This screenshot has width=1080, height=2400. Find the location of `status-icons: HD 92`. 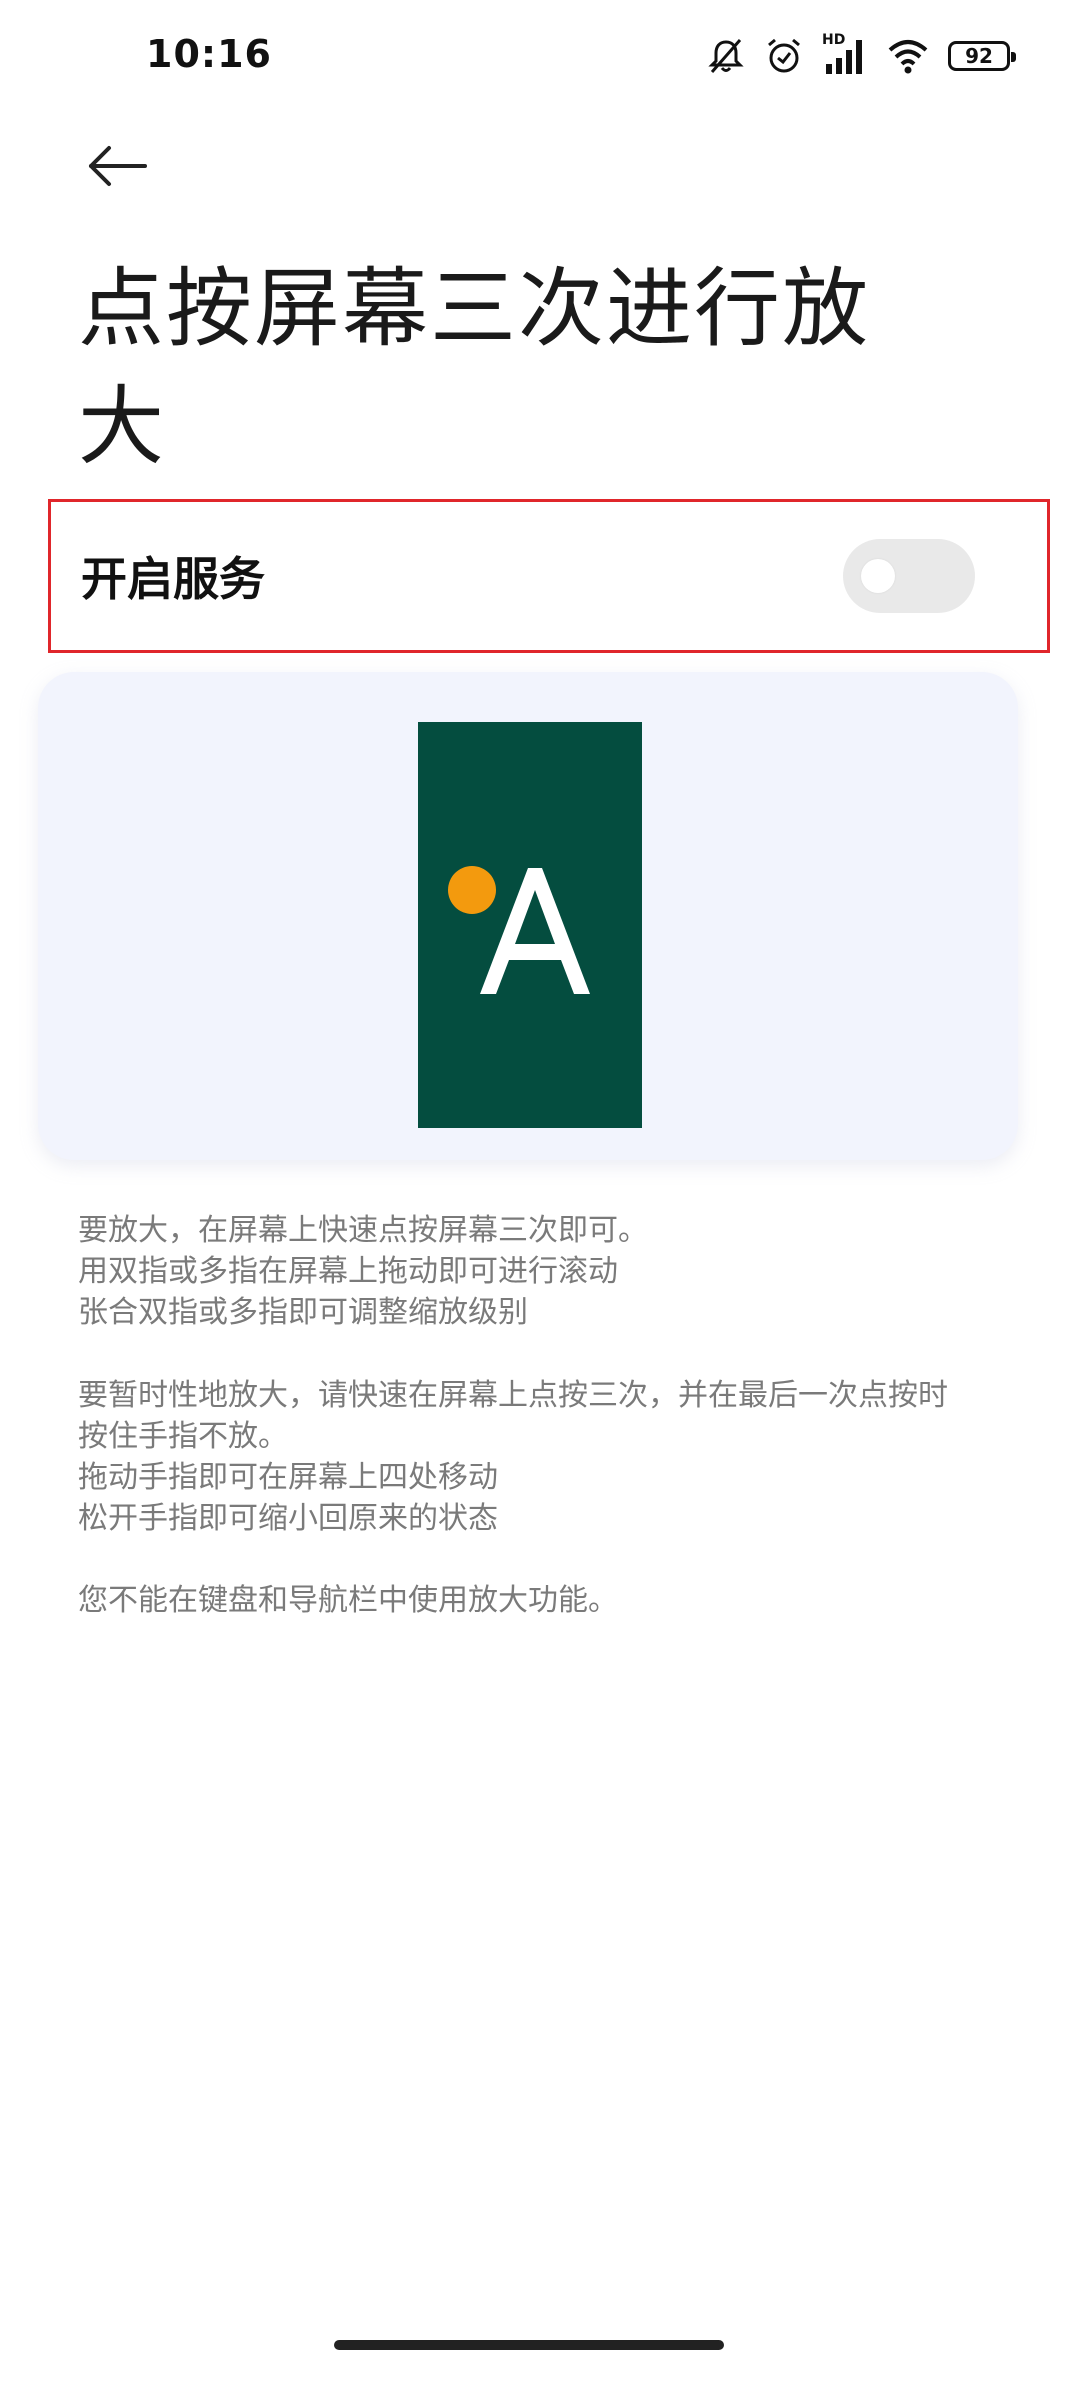

status-icons: HD 92 is located at coordinates (861, 55).